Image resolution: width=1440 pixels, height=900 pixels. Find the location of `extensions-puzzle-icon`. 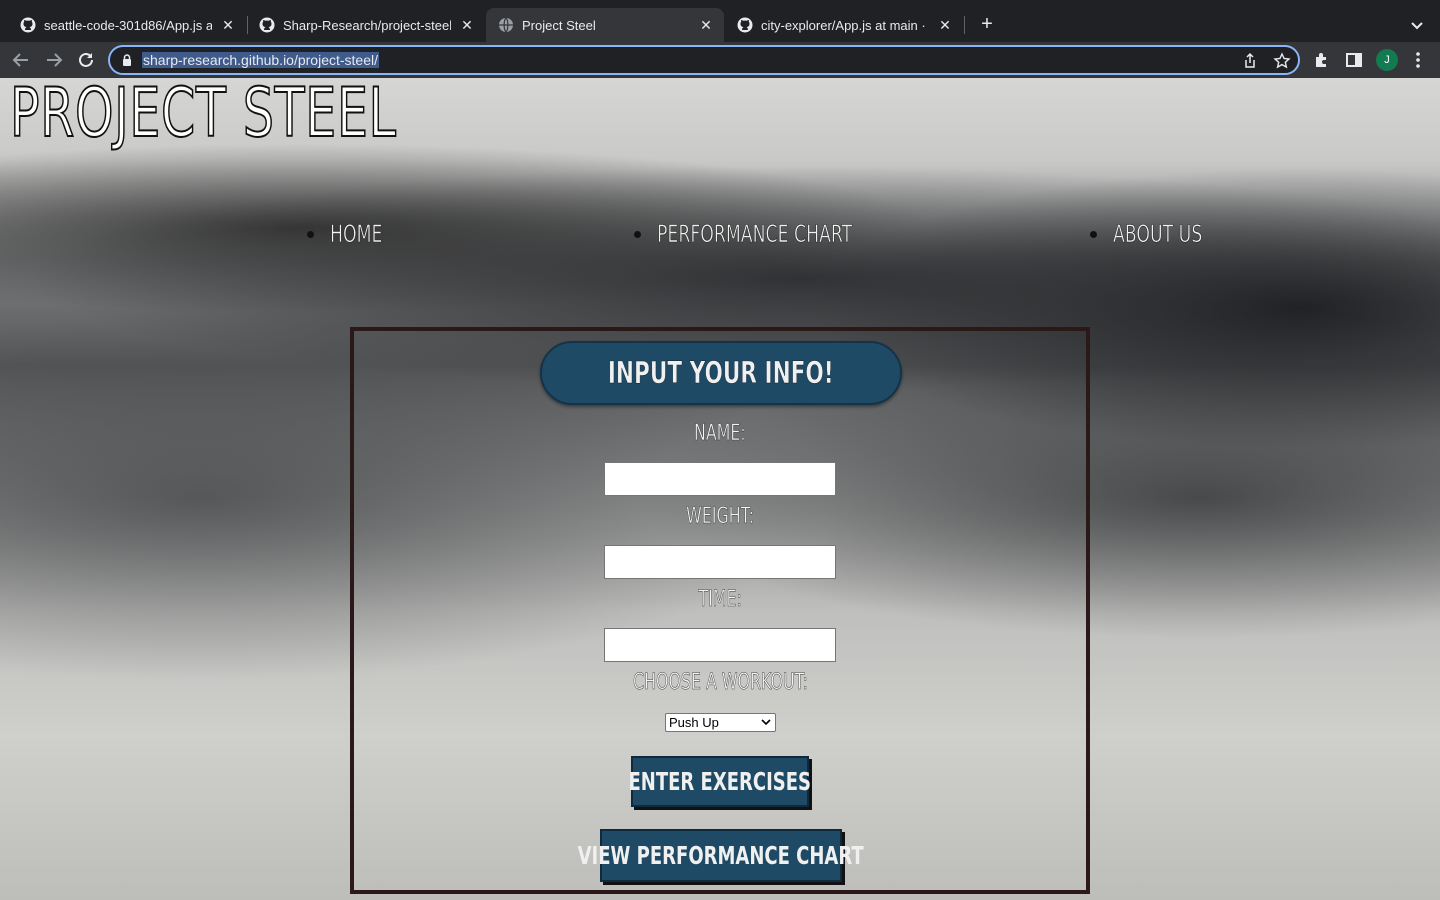

extensions-puzzle-icon is located at coordinates (1322, 60).